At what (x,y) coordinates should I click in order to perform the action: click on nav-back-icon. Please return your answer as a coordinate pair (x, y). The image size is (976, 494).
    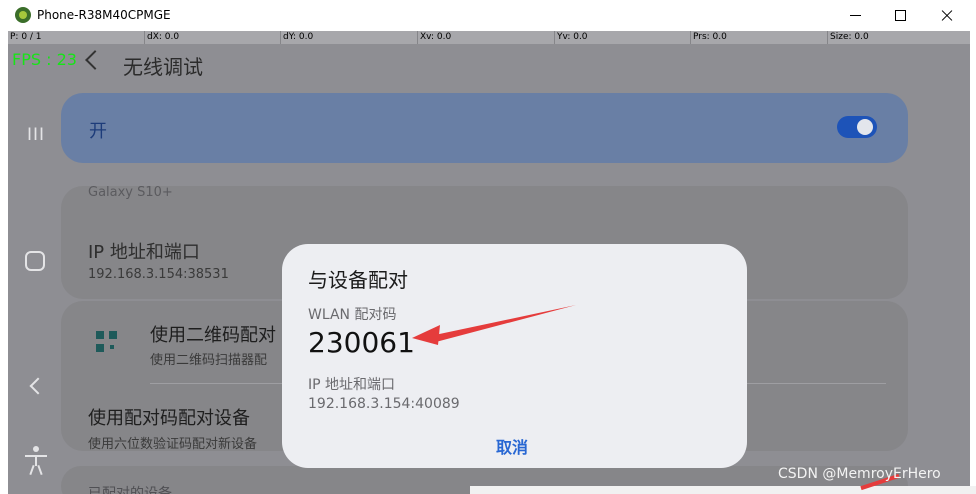
    Looking at the image, I should click on (38, 386).